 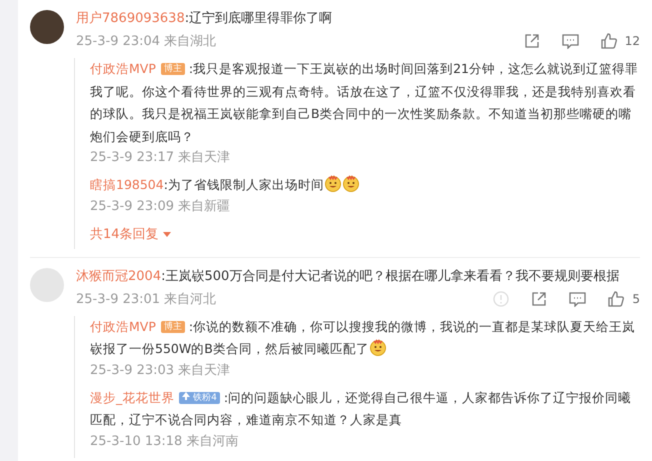 I want to click on more-replies-link: 共14条回复, so click(x=130, y=236).